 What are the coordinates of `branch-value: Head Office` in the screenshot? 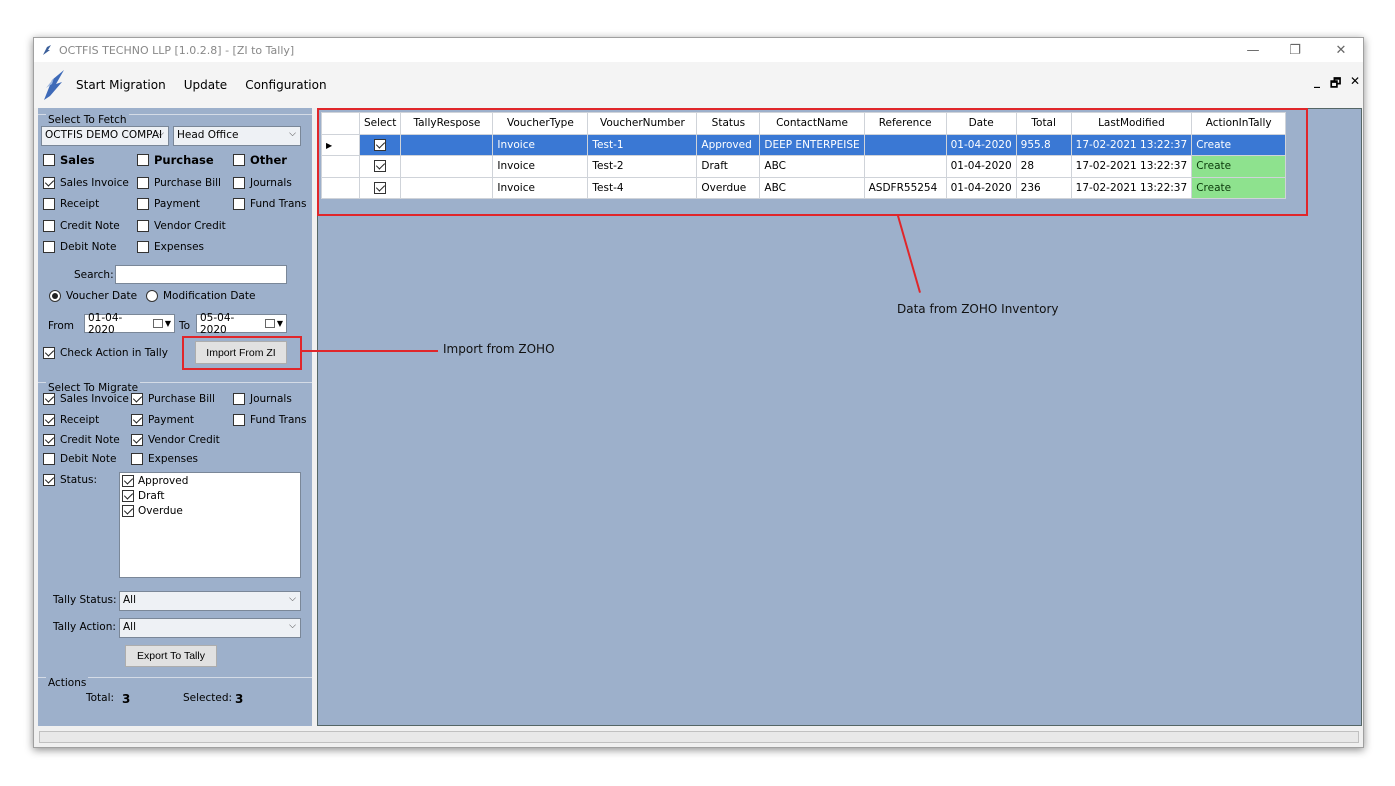 It's located at (208, 135).